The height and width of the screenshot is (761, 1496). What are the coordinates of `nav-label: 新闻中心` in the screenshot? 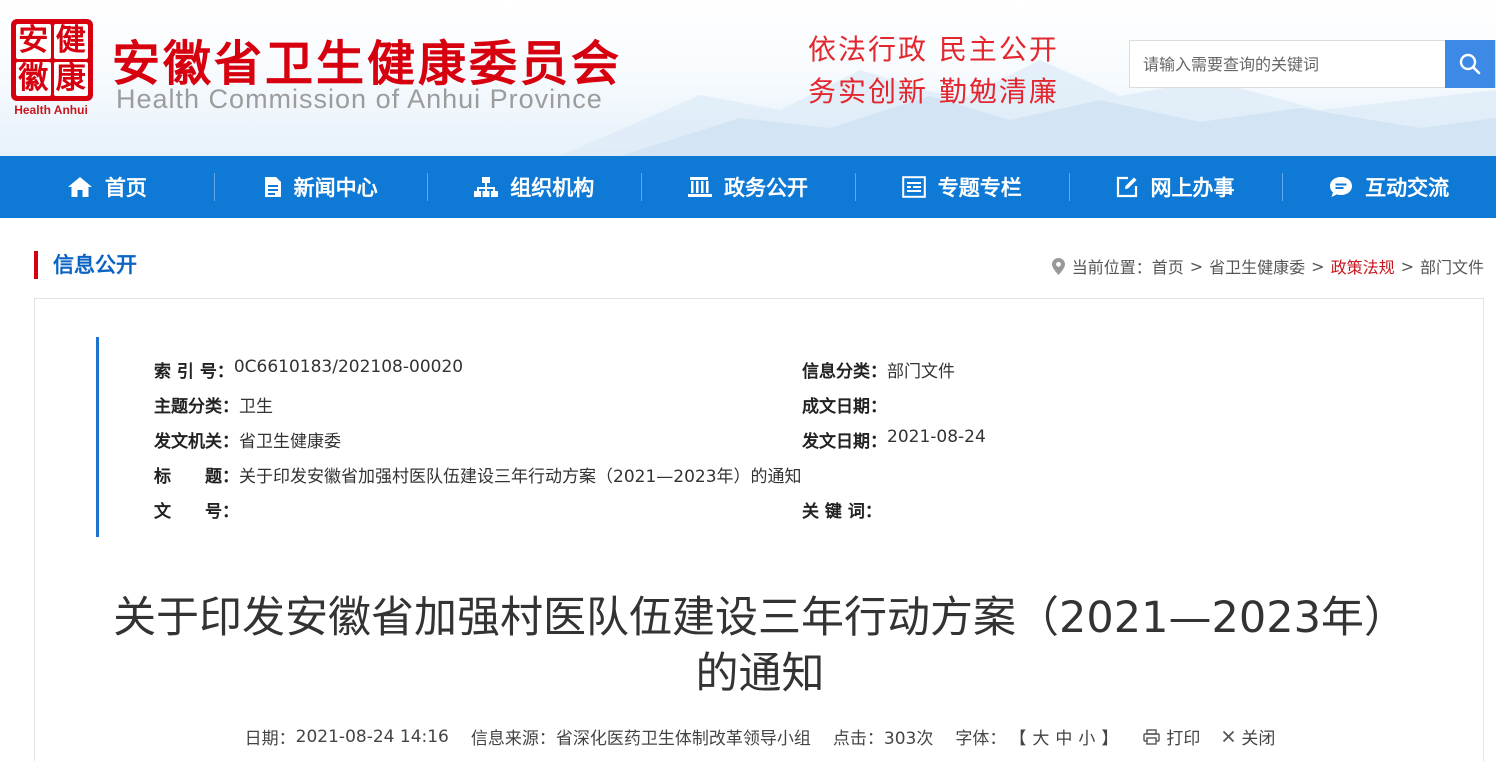 It's located at (335, 188).